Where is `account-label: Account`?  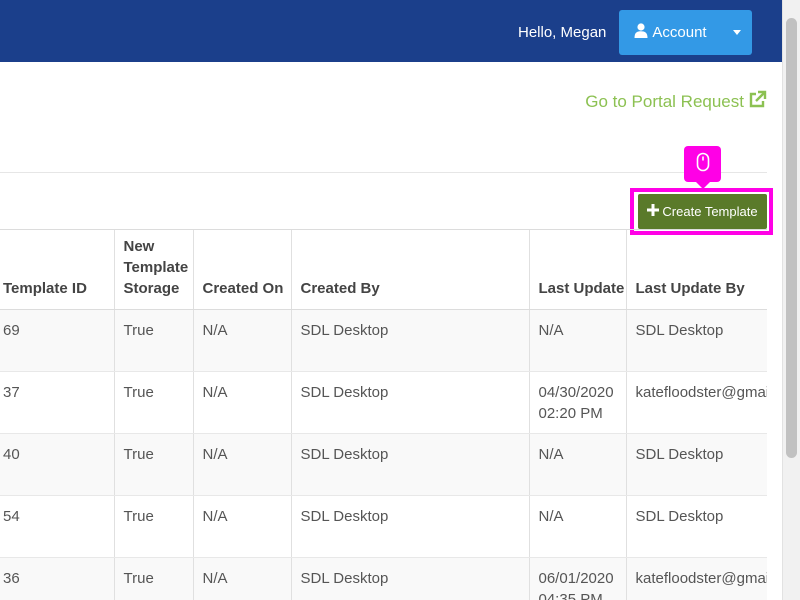
account-label: Account is located at coordinates (679, 32).